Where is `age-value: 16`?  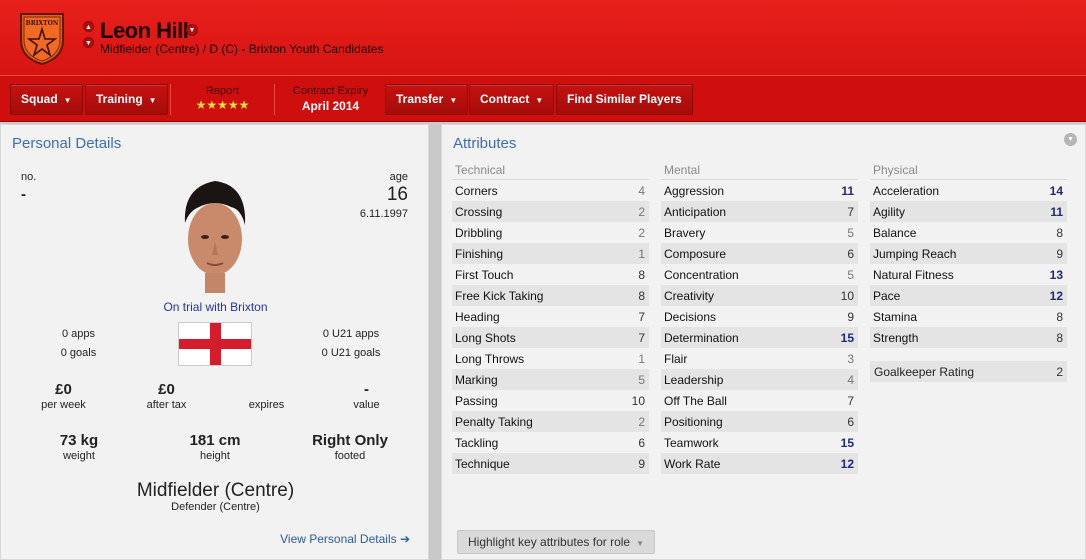 age-value: 16 is located at coordinates (397, 194).